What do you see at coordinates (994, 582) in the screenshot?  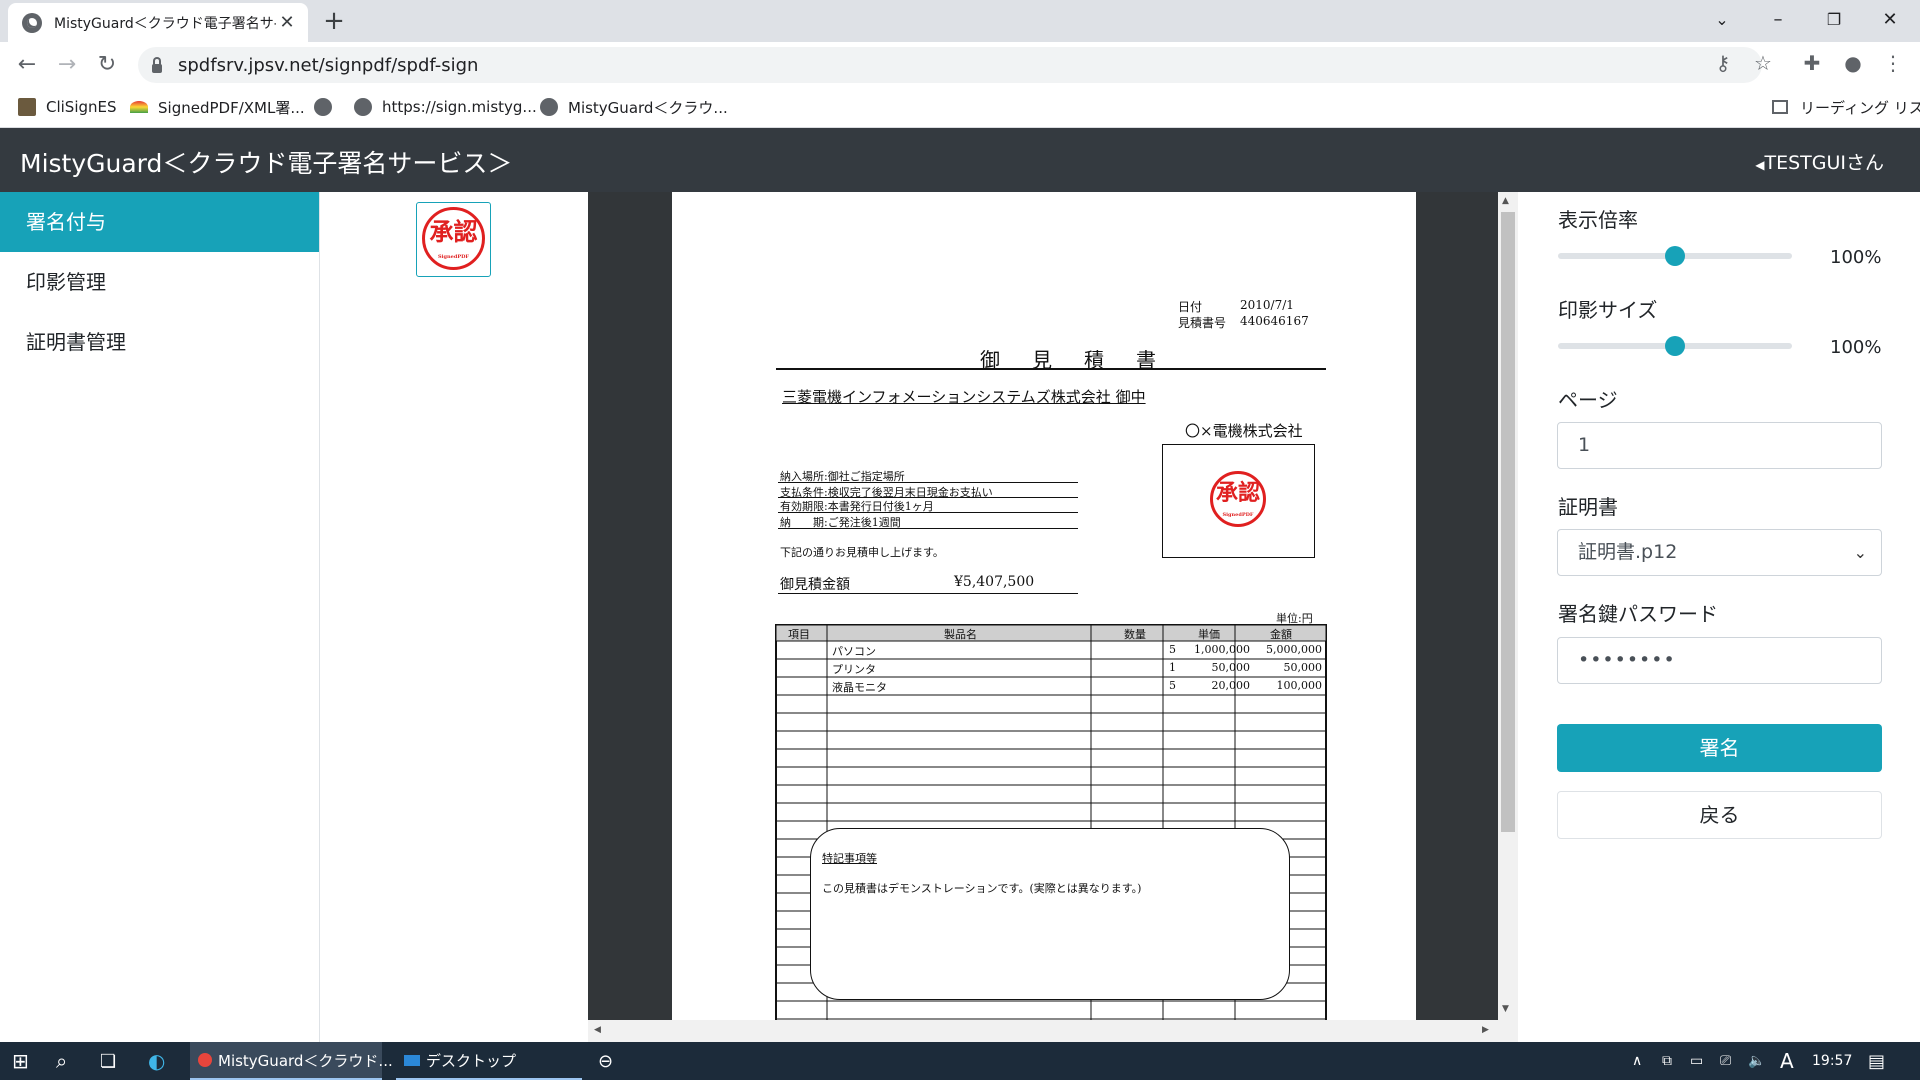 I see `total-value: ¥5,407,500` at bounding box center [994, 582].